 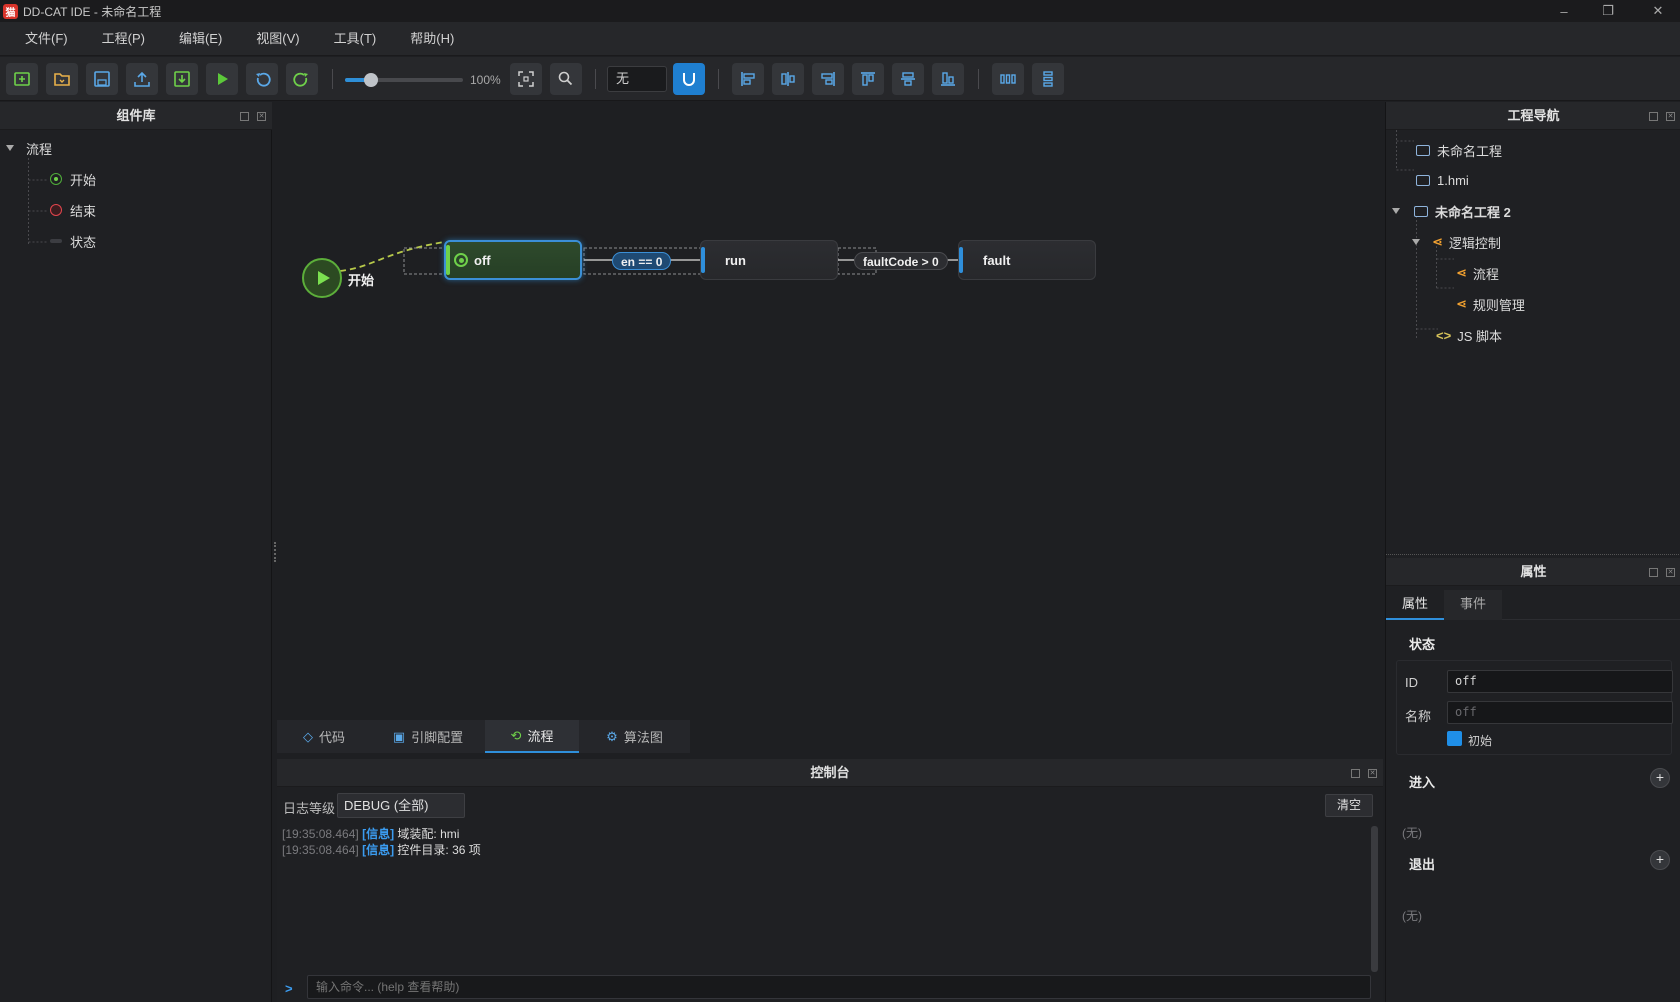 What do you see at coordinates (1560, 681) in the screenshot?
I see `id-field: off` at bounding box center [1560, 681].